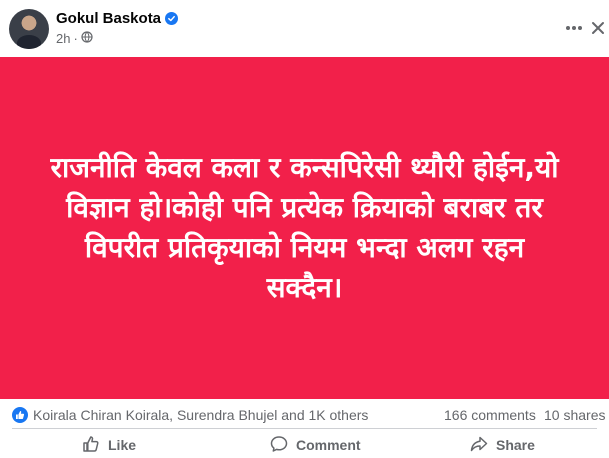  Describe the element at coordinates (91, 445) in the screenshot. I see `like-icon` at that location.